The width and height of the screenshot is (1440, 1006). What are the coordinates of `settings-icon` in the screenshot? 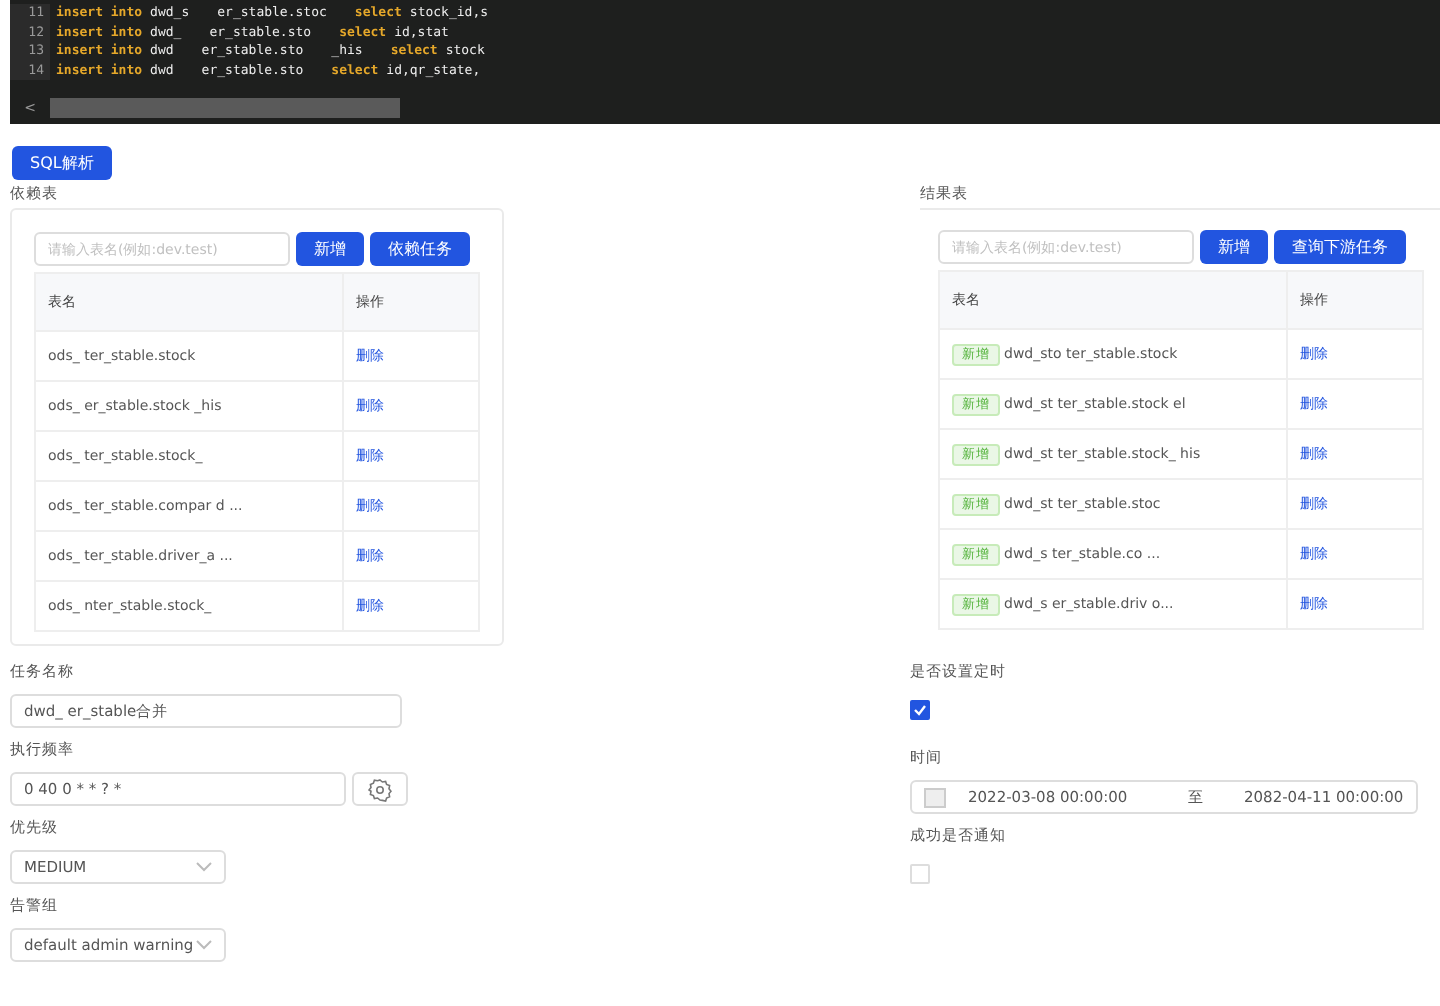 It's located at (380, 789).